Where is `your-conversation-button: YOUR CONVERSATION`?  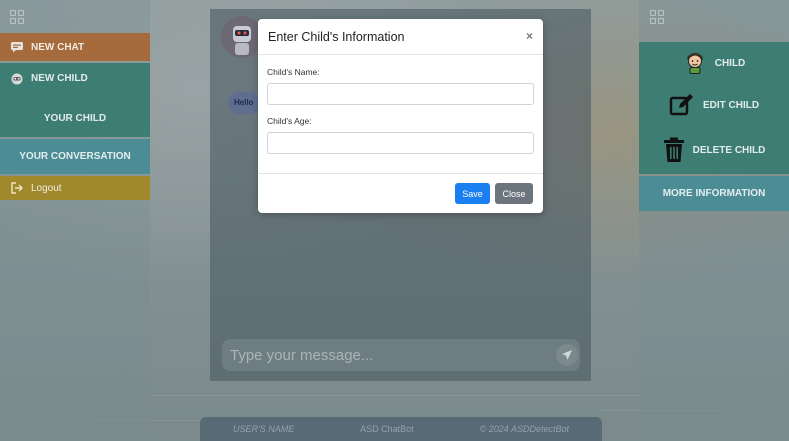
your-conversation-button: YOUR CONVERSATION is located at coordinates (75, 156).